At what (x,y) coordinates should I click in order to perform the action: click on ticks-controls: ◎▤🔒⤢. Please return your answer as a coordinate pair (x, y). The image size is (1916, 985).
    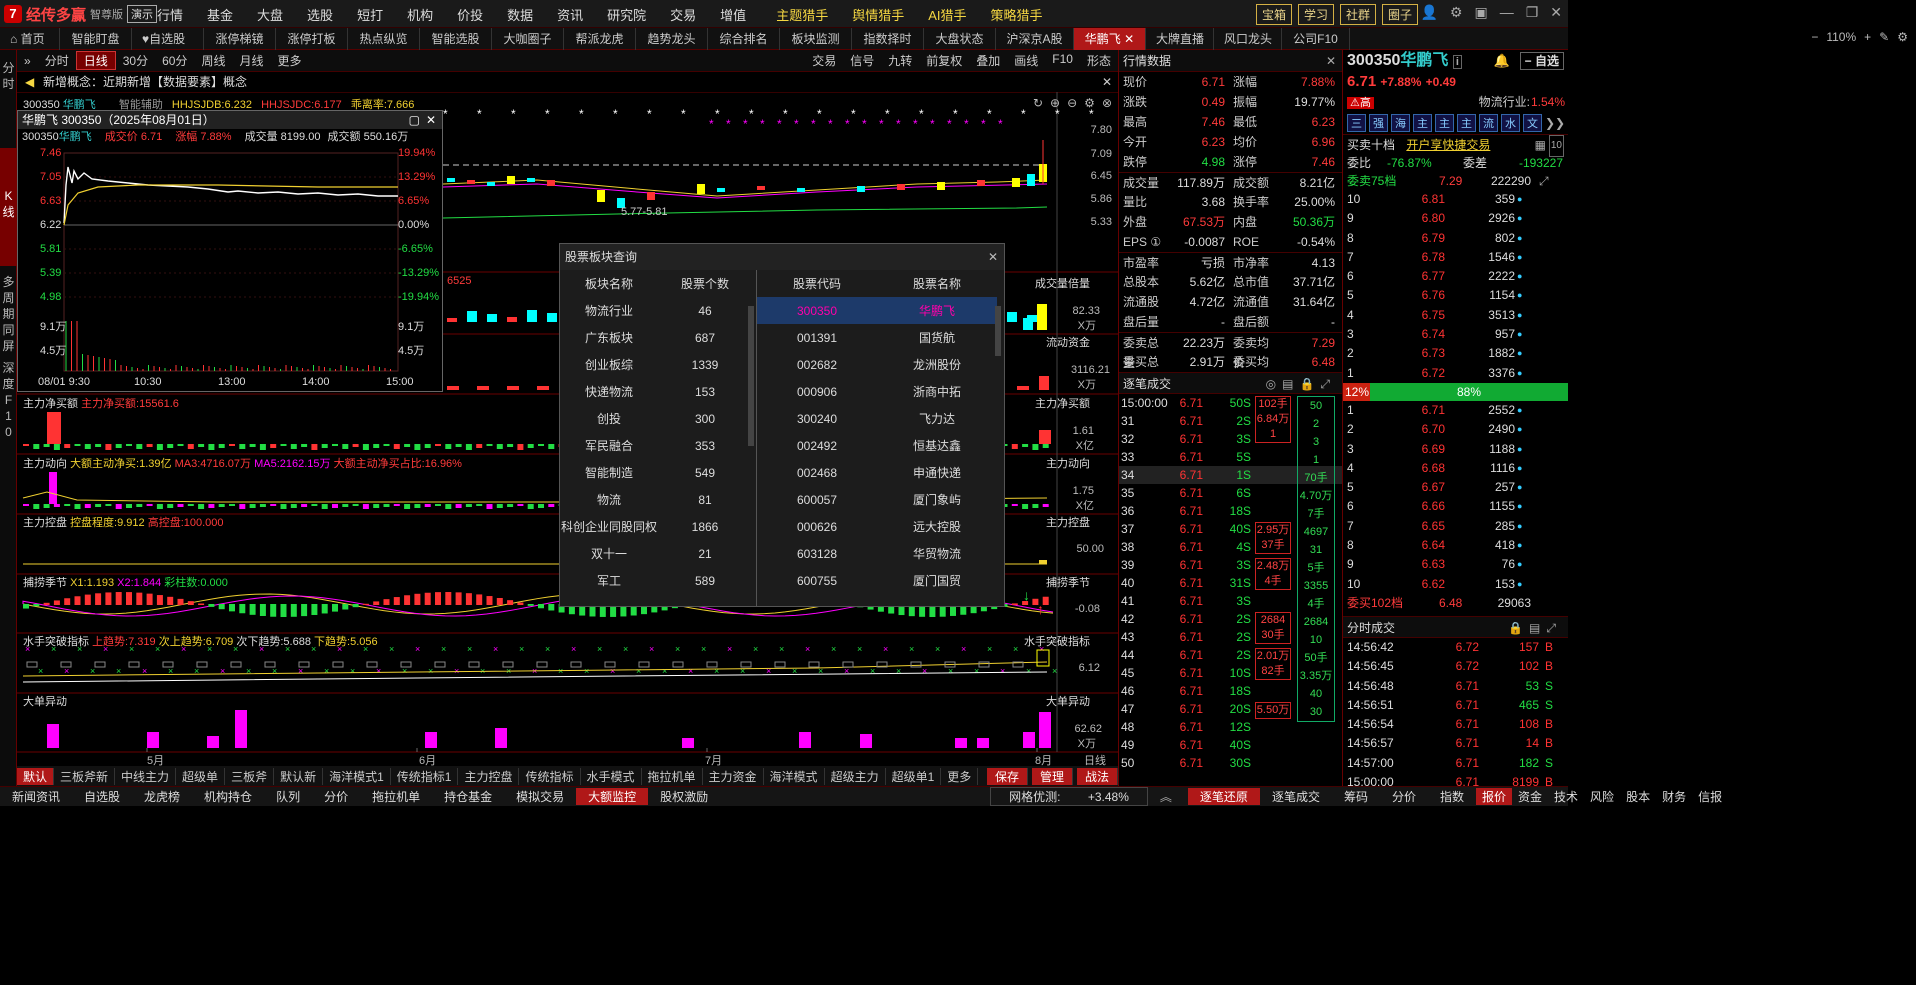
    Looking at the image, I should click on (1301, 384).